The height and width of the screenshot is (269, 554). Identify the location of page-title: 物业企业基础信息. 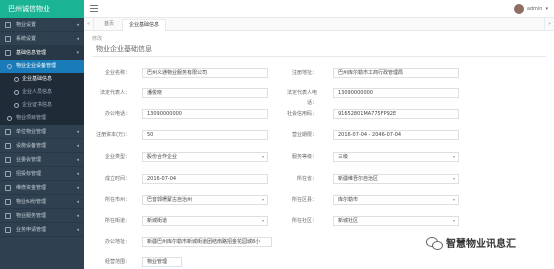
(124, 49).